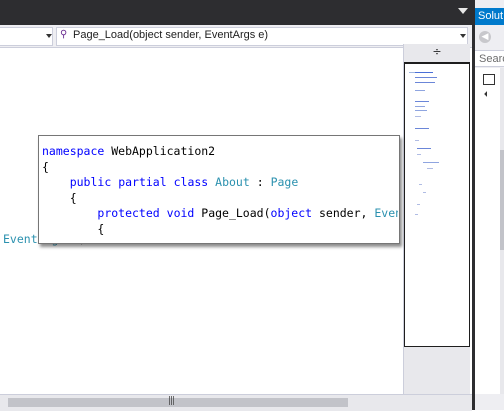 This screenshot has height=411, width=504. Describe the element at coordinates (260, 182) in the screenshot. I see `code-token: :` at that location.